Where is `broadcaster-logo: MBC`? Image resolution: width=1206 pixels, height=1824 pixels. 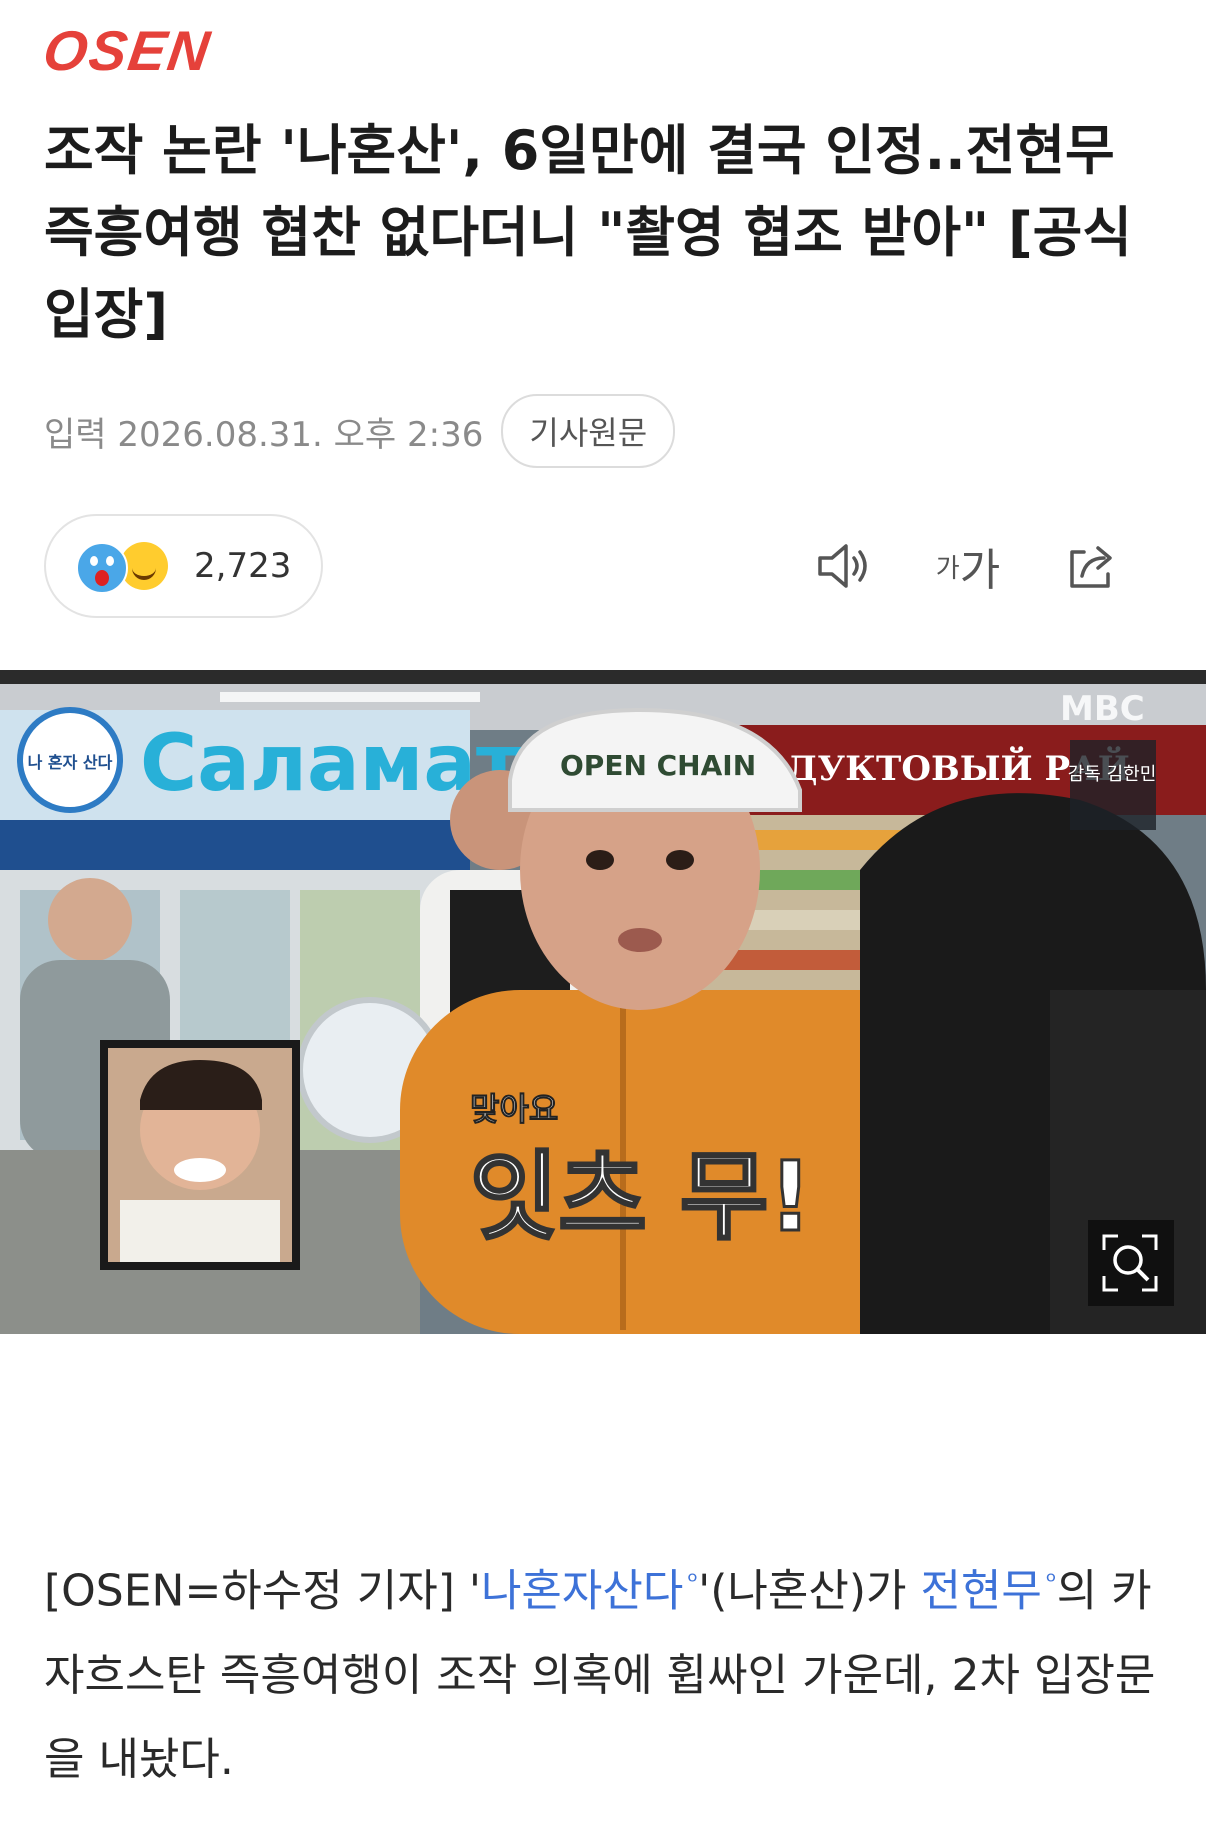 broadcaster-logo: MBC is located at coordinates (1102, 709).